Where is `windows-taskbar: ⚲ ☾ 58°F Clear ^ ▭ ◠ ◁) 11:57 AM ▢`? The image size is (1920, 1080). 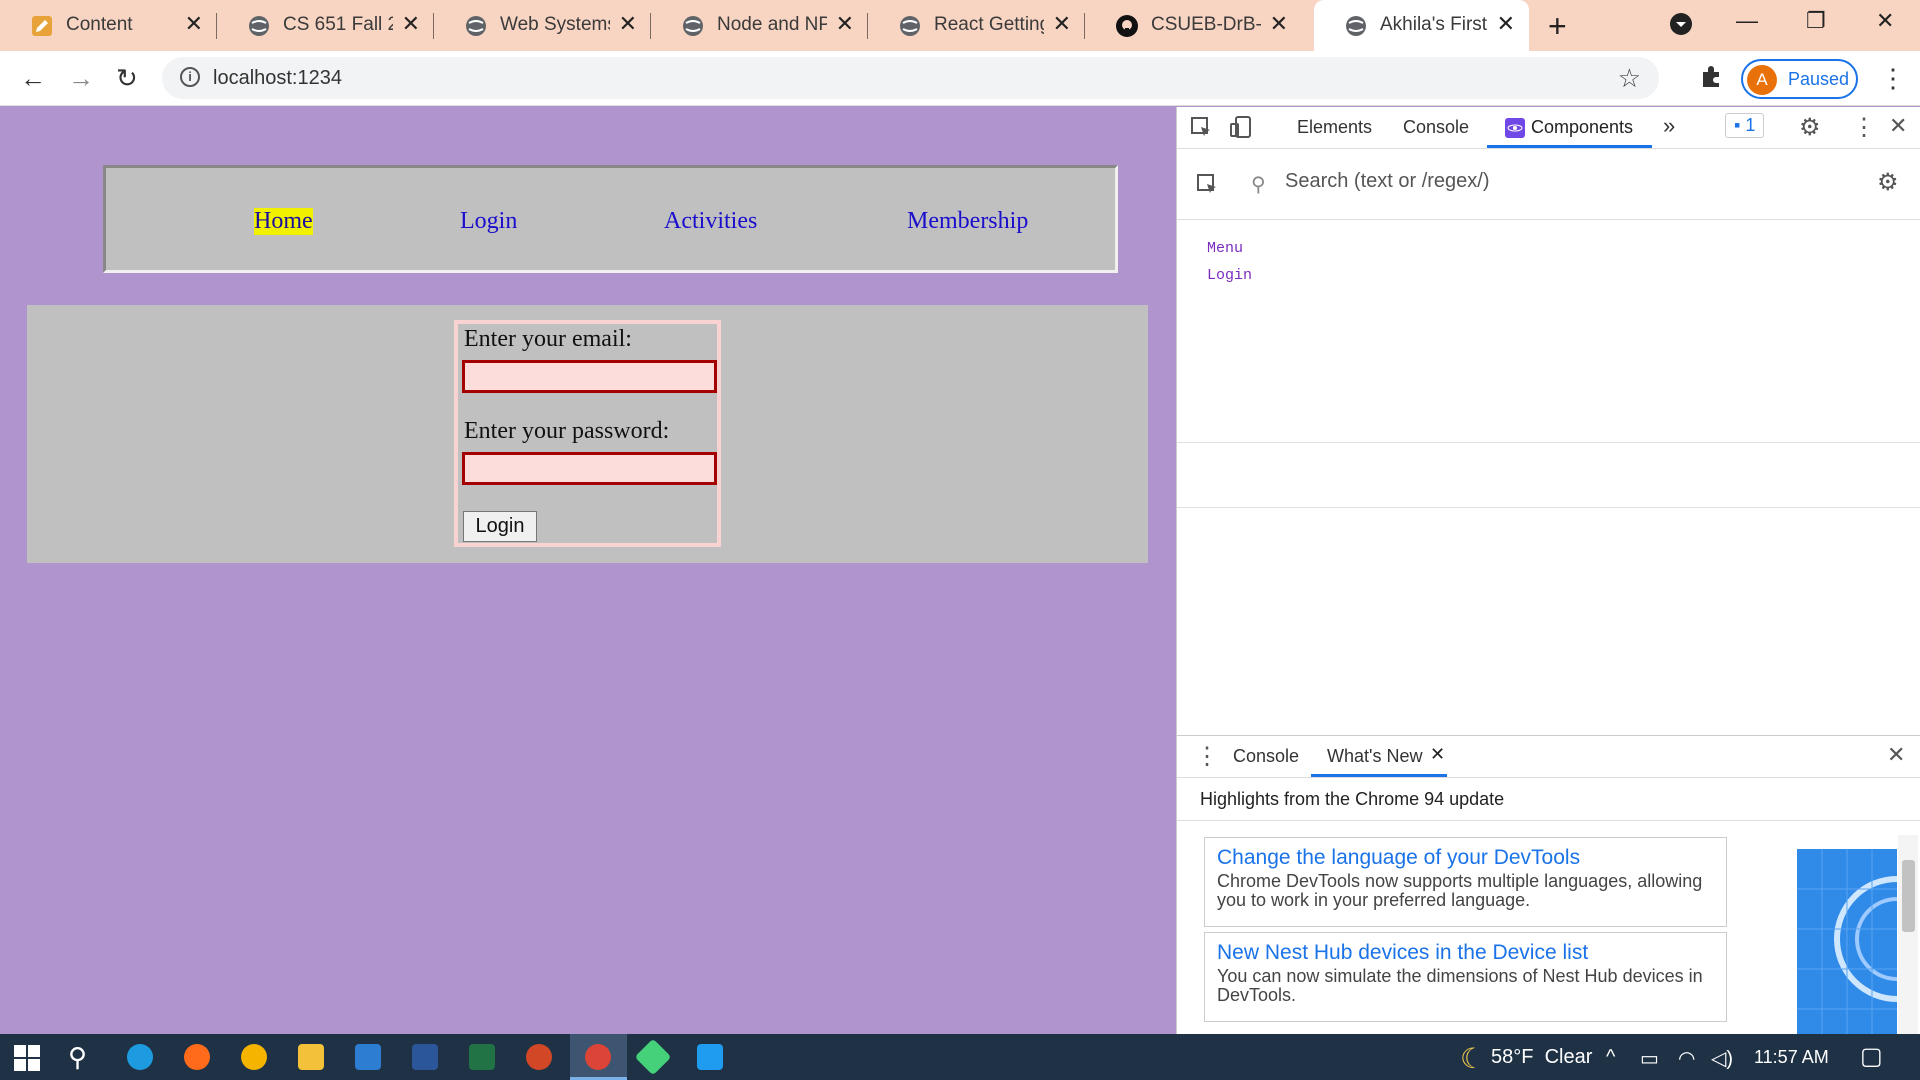 windows-taskbar: ⚲ ☾ 58°F Clear ^ ▭ ◠ ◁) 11:57 AM ▢ is located at coordinates (960, 1057).